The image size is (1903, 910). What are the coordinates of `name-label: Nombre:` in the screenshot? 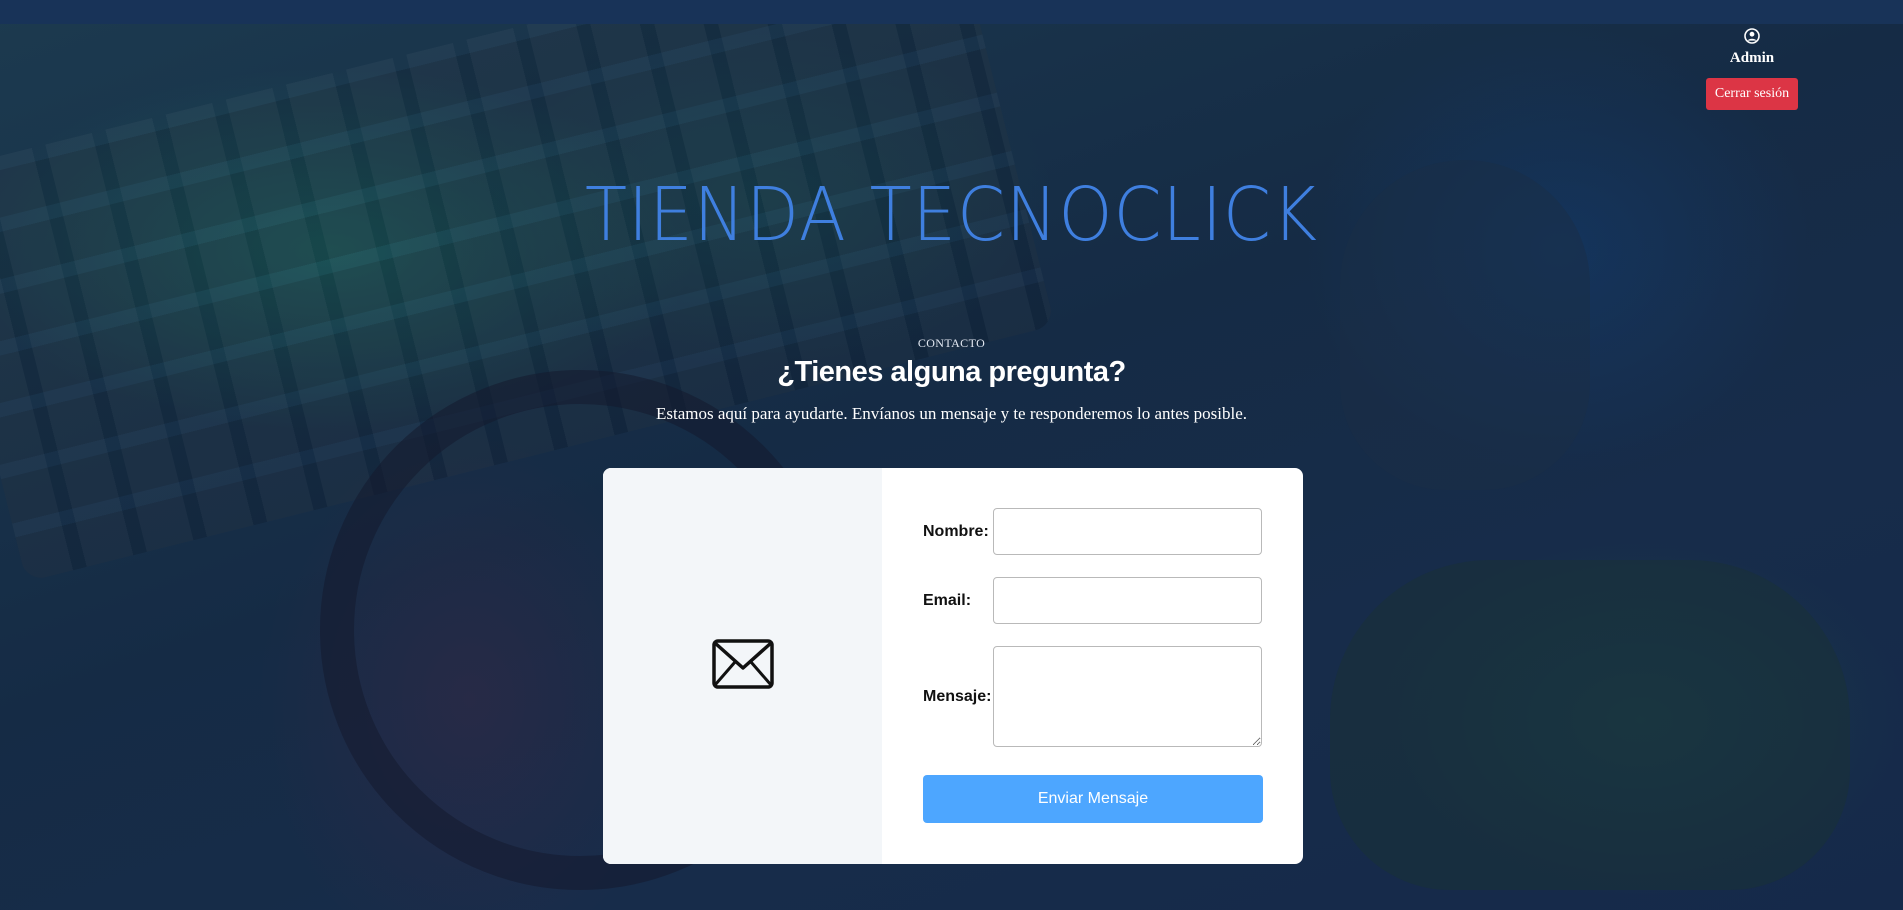 It's located at (956, 531).